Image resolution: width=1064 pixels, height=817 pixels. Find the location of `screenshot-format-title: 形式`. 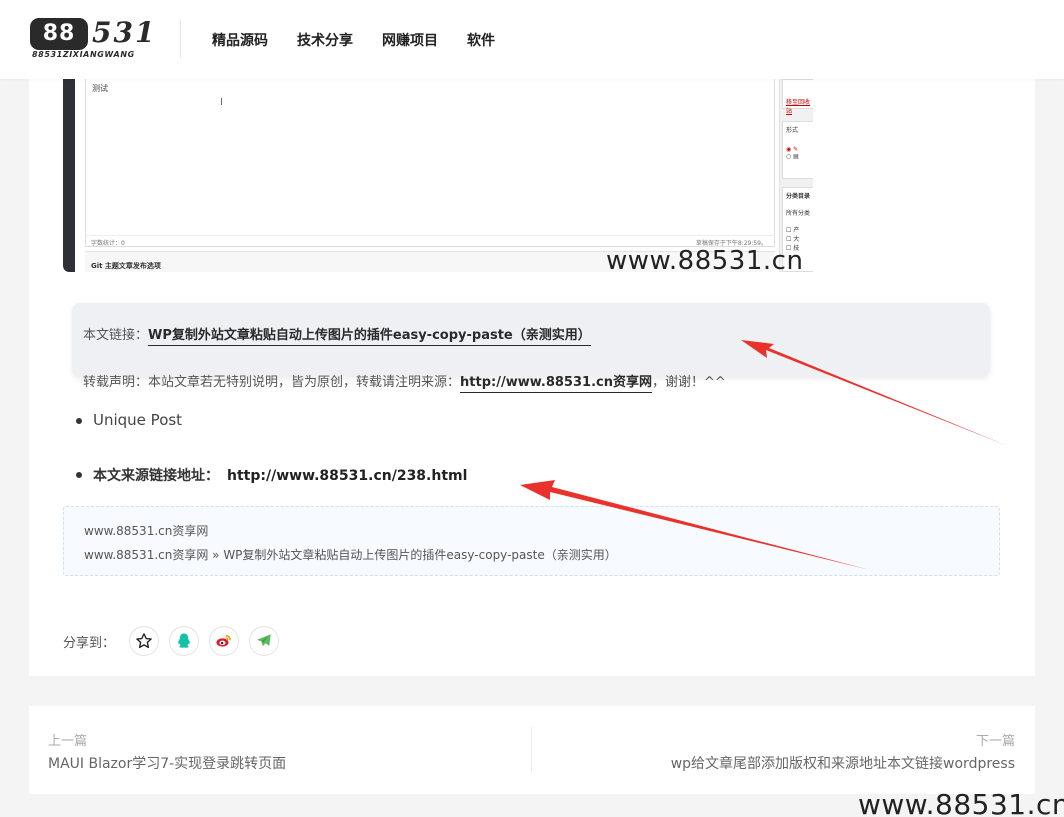

screenshot-format-title: 形式 is located at coordinates (792, 130).